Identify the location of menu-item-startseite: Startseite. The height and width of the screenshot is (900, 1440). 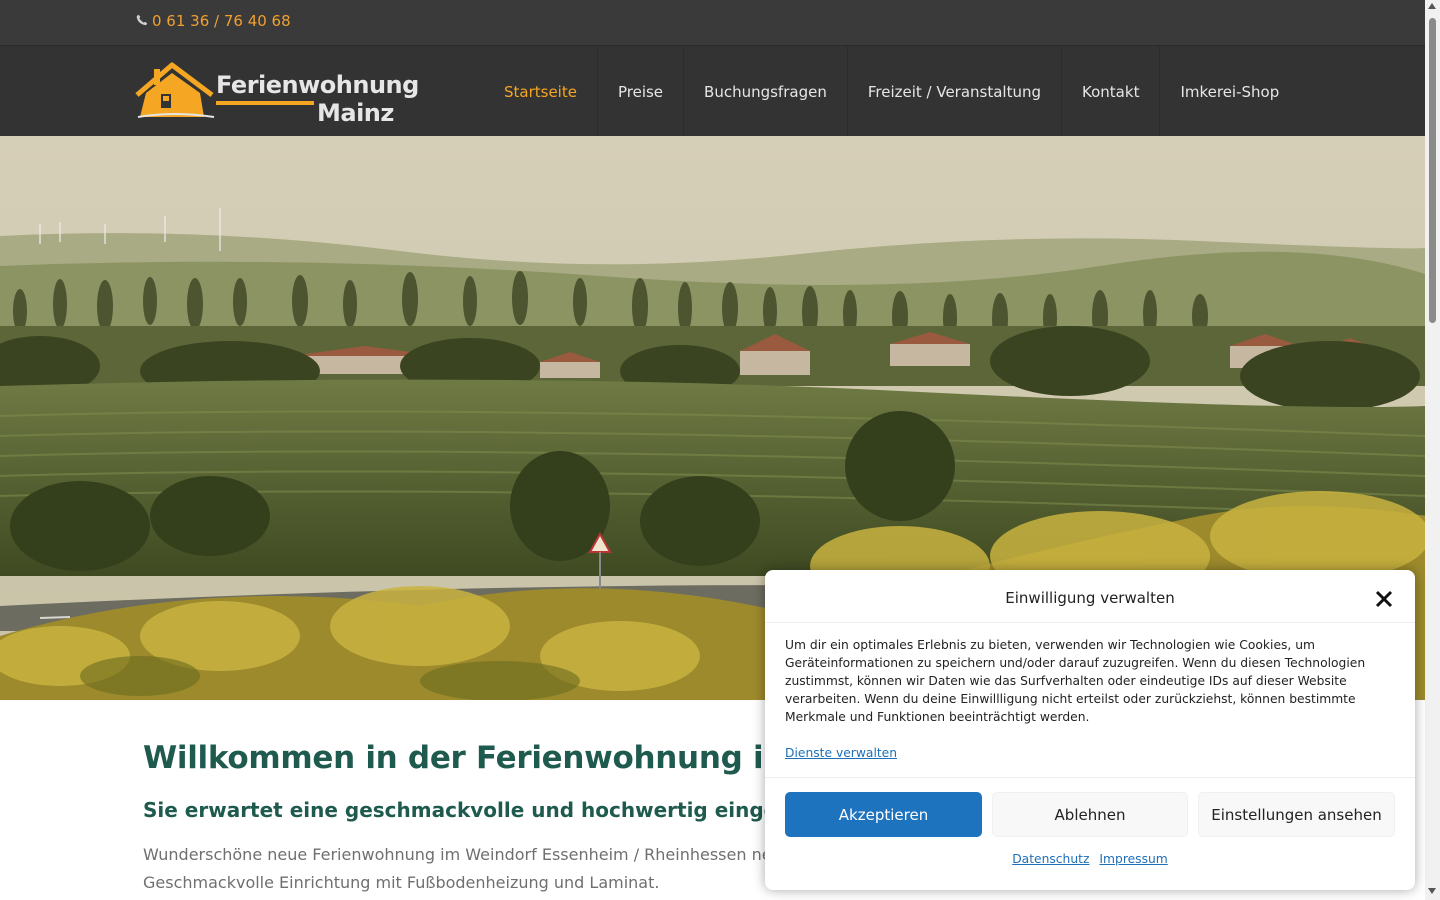
(541, 93).